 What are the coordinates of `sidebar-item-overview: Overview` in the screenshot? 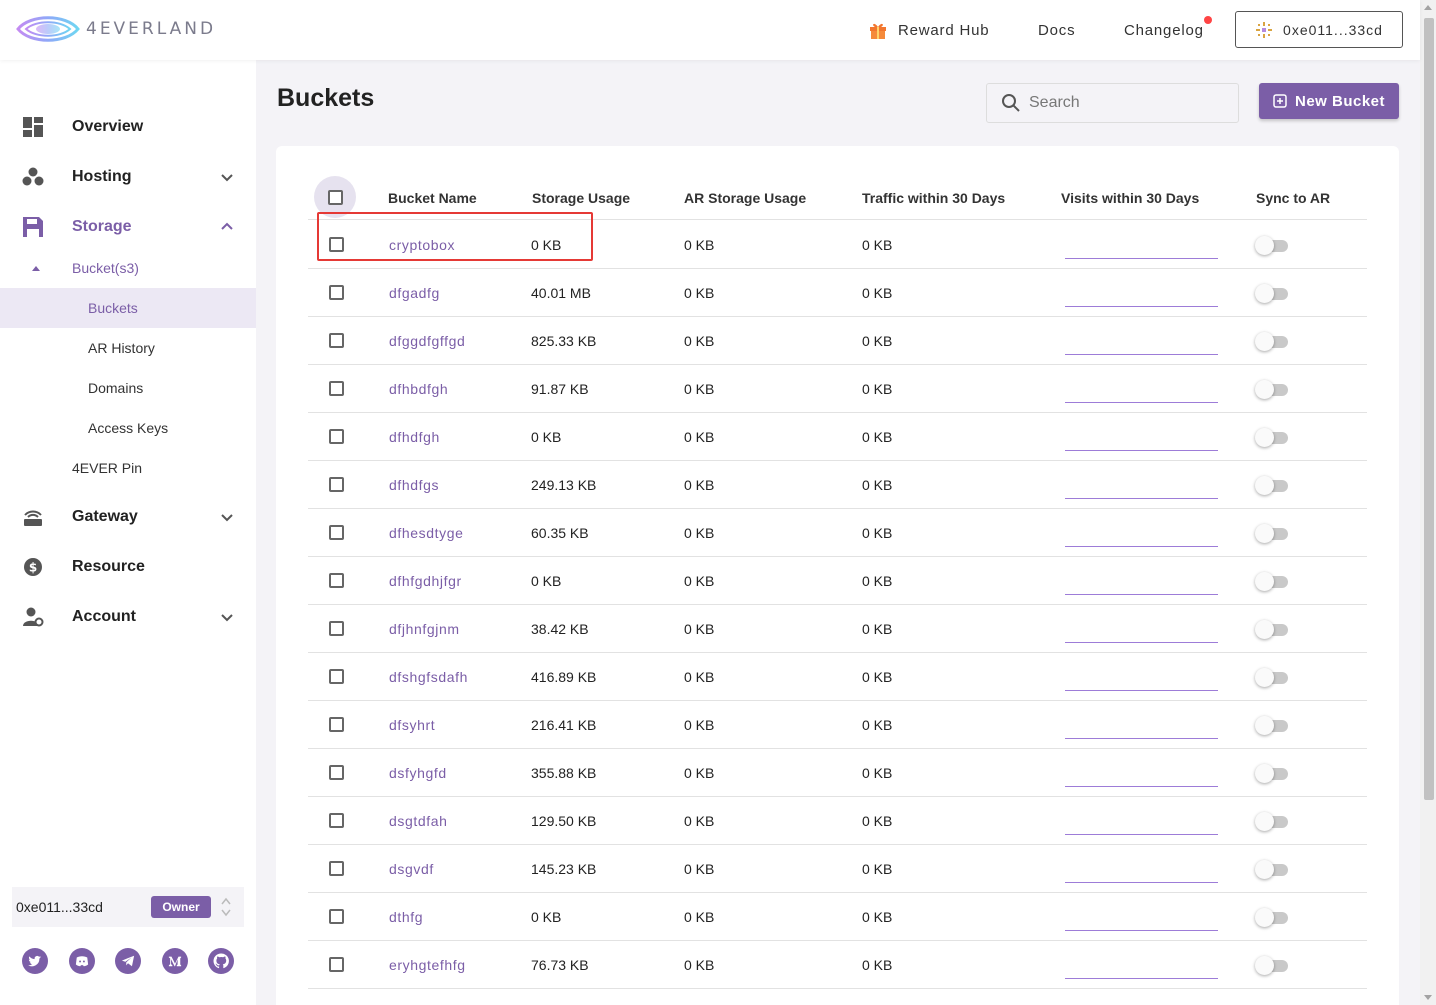 It's located at (128, 127).